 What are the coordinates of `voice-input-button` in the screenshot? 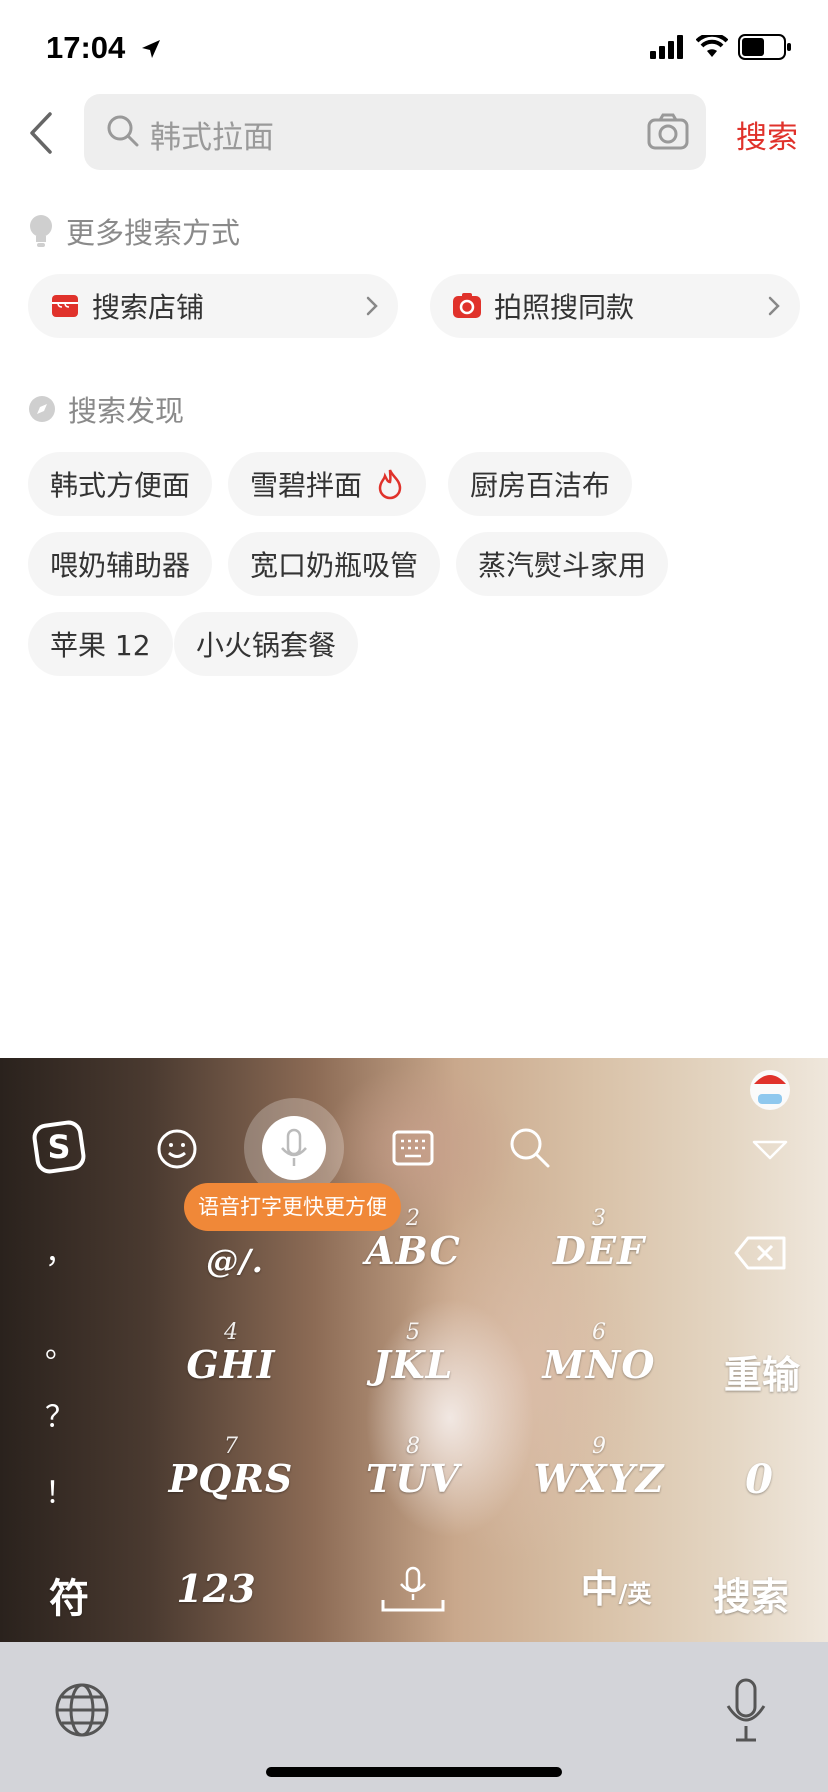 It's located at (294, 1148).